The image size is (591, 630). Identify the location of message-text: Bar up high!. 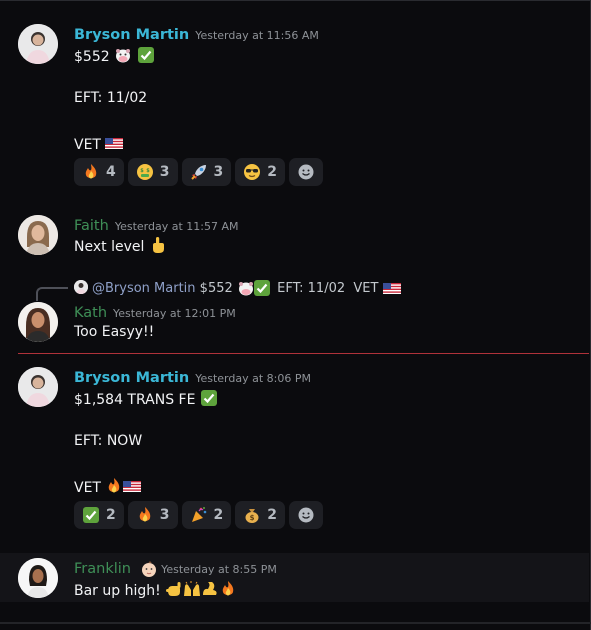
(117, 591).